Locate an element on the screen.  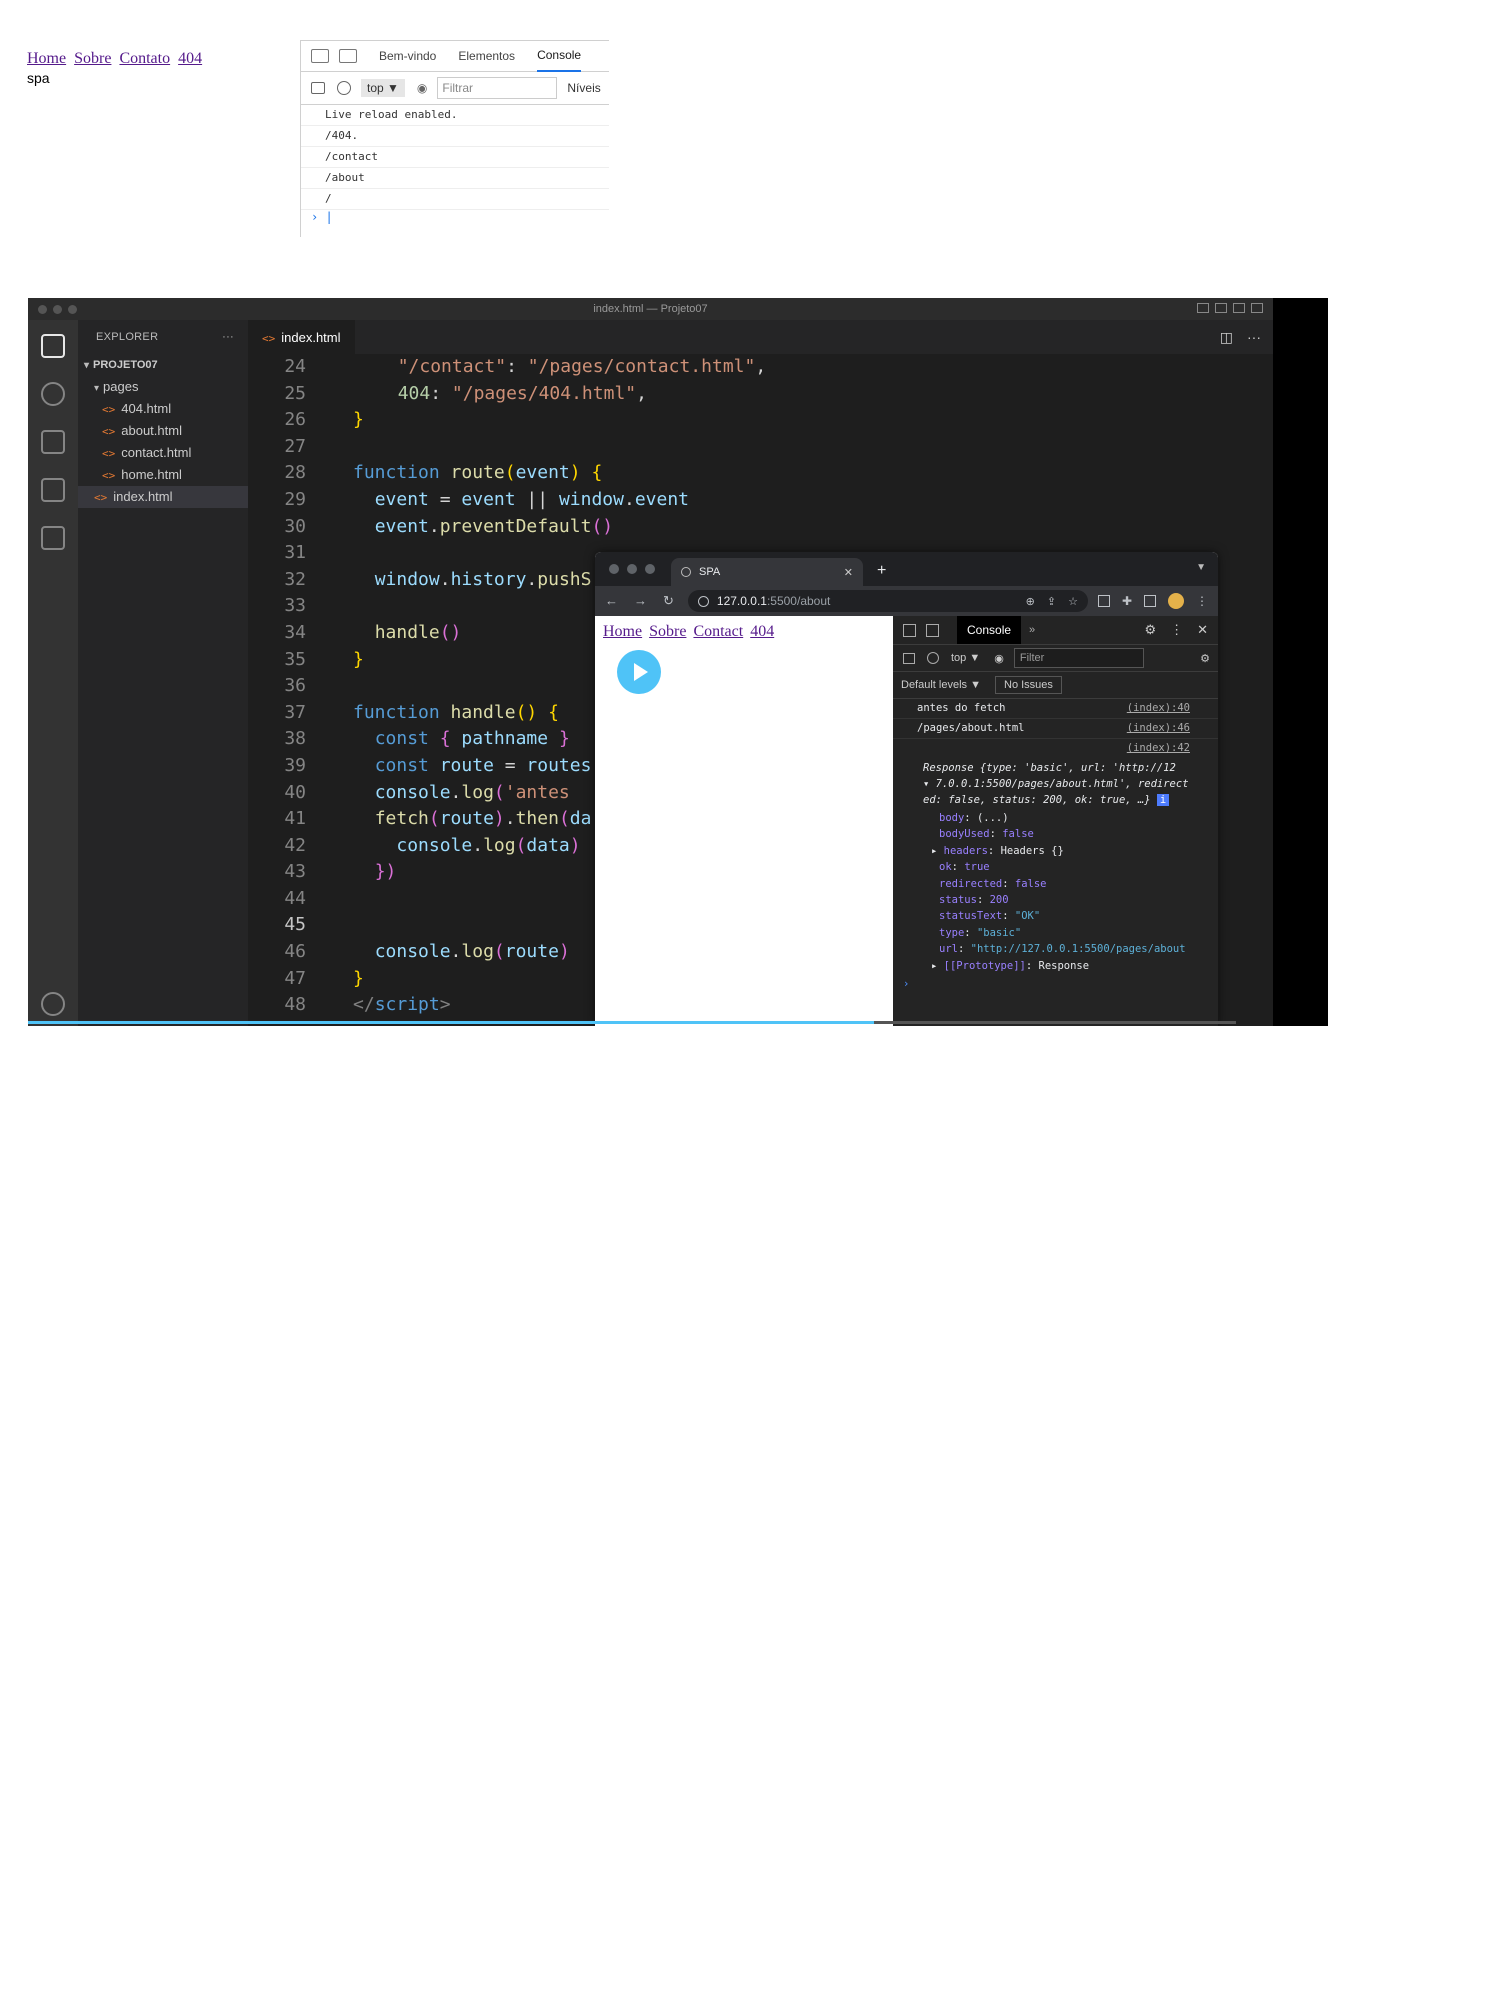
new-tab-button: + is located at coordinates (881, 571).